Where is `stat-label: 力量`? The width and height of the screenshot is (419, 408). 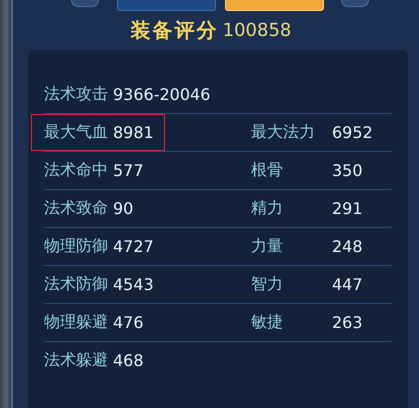 stat-label: 力量 is located at coordinates (267, 246).